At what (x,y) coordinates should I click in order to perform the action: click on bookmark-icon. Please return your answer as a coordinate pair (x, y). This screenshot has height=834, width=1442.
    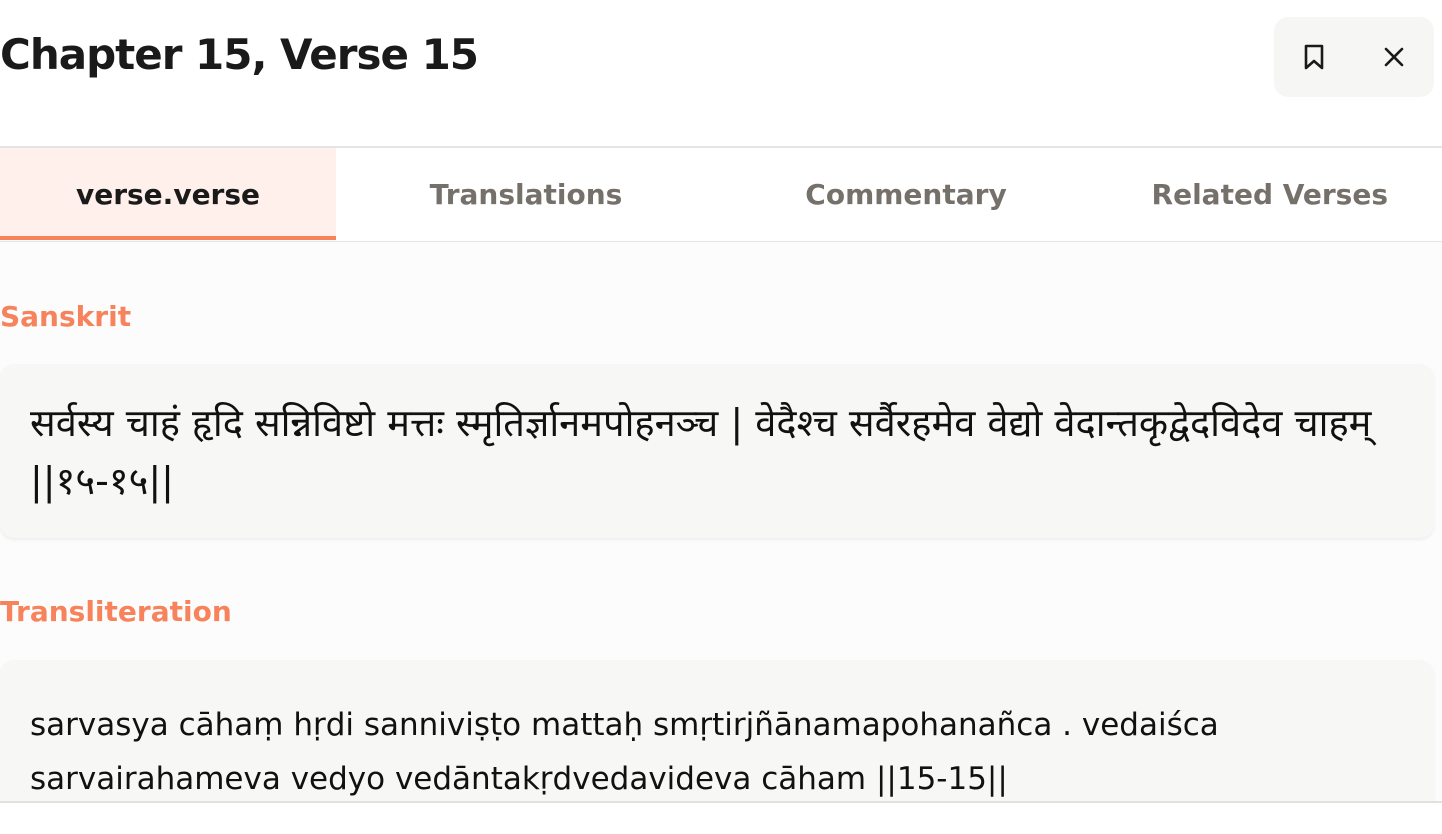
    Looking at the image, I should click on (1314, 57).